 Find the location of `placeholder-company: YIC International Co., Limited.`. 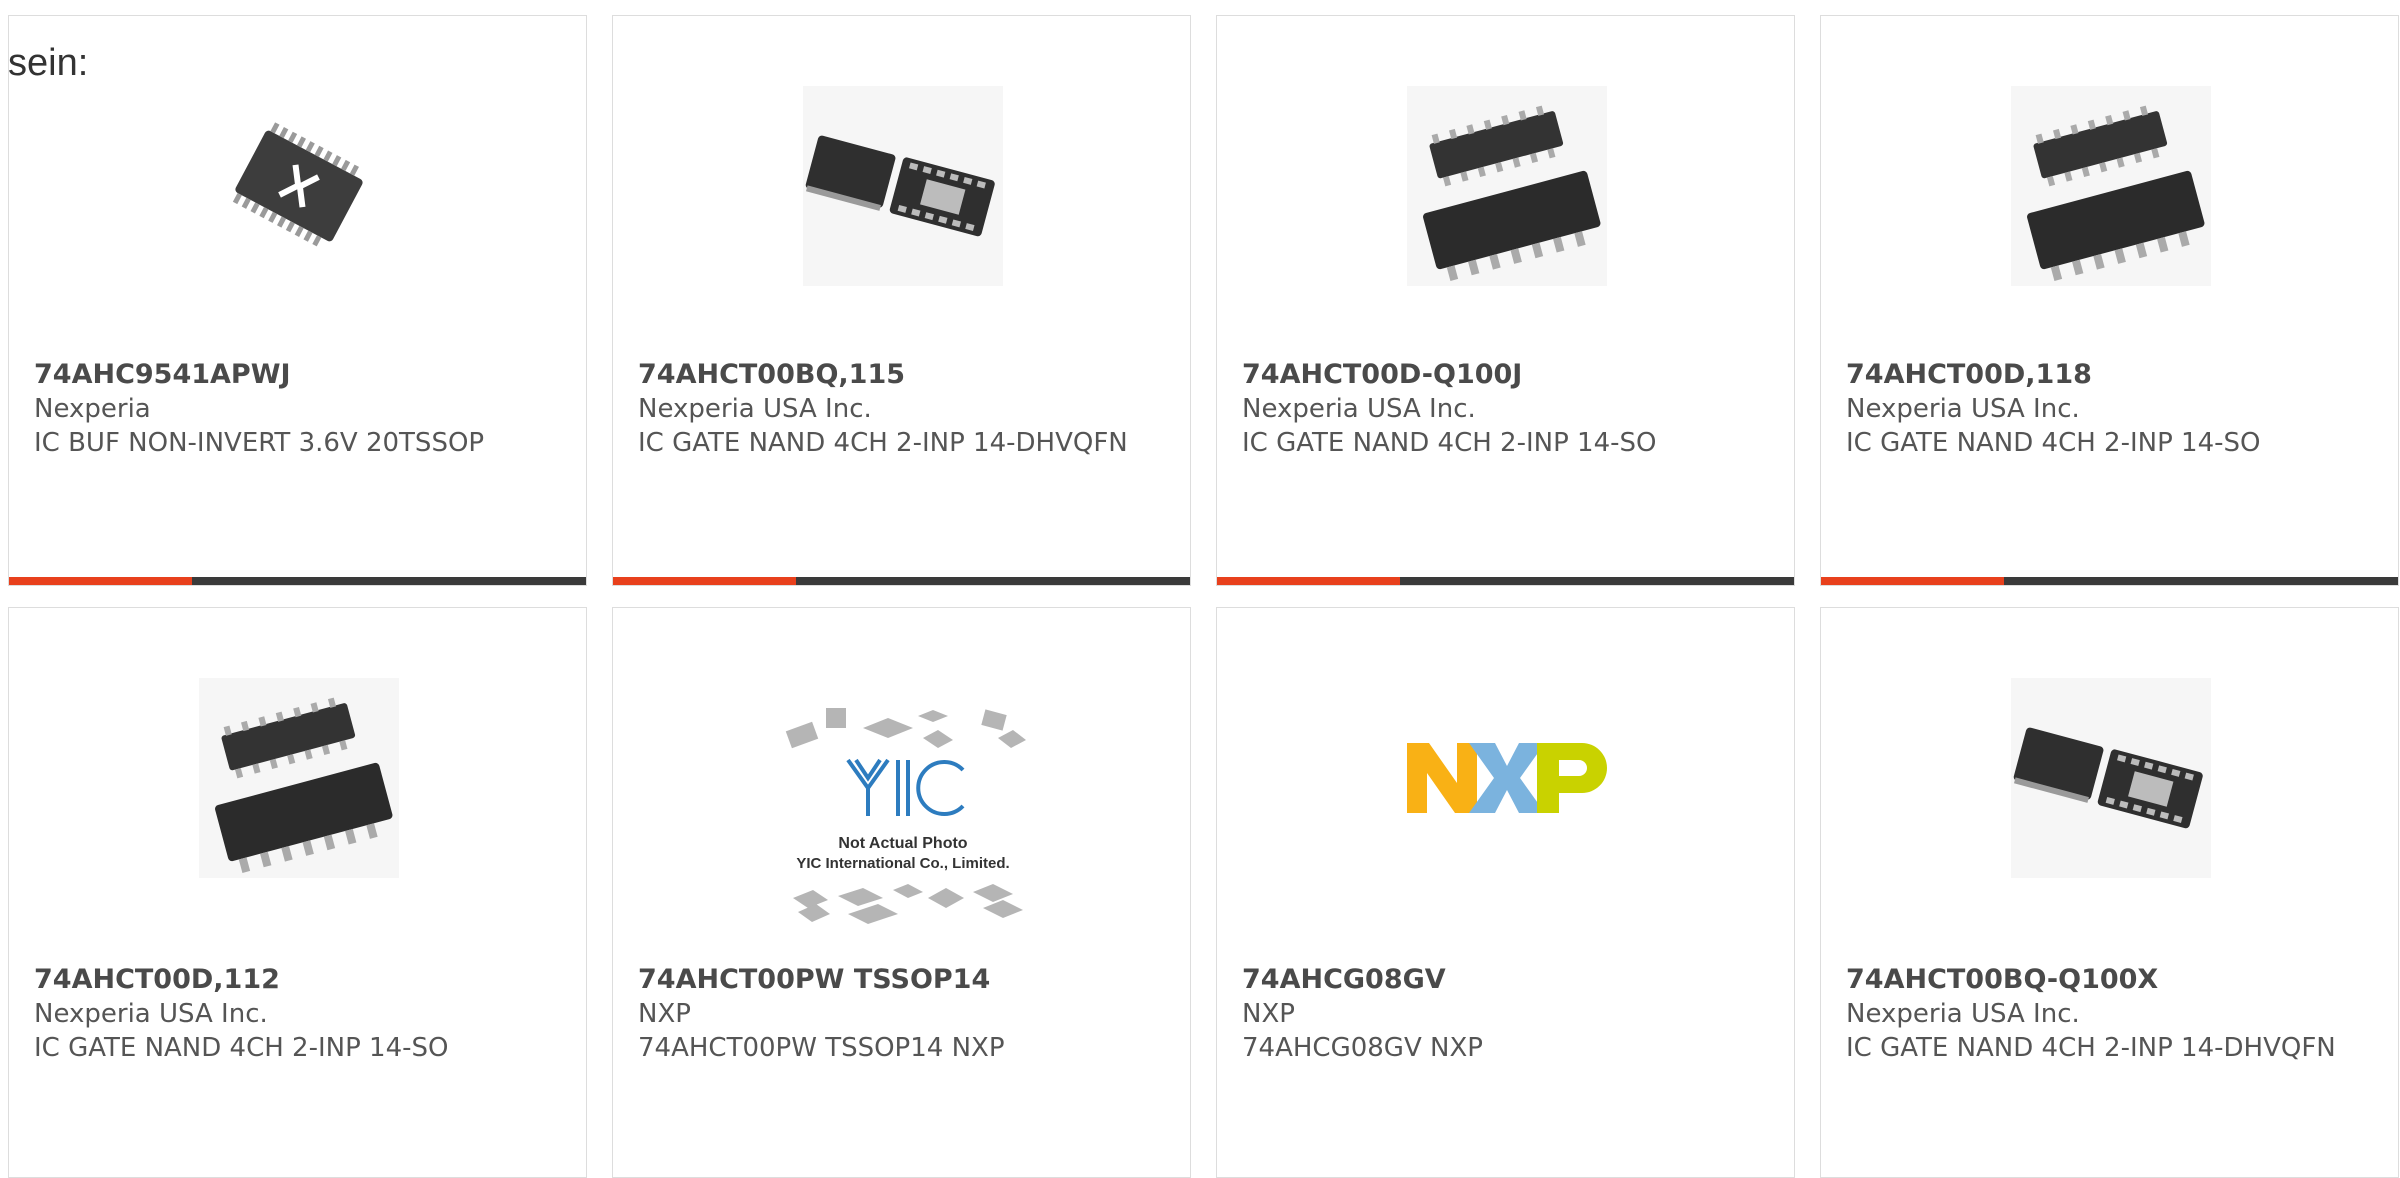

placeholder-company: YIC International Co., Limited. is located at coordinates (902, 863).